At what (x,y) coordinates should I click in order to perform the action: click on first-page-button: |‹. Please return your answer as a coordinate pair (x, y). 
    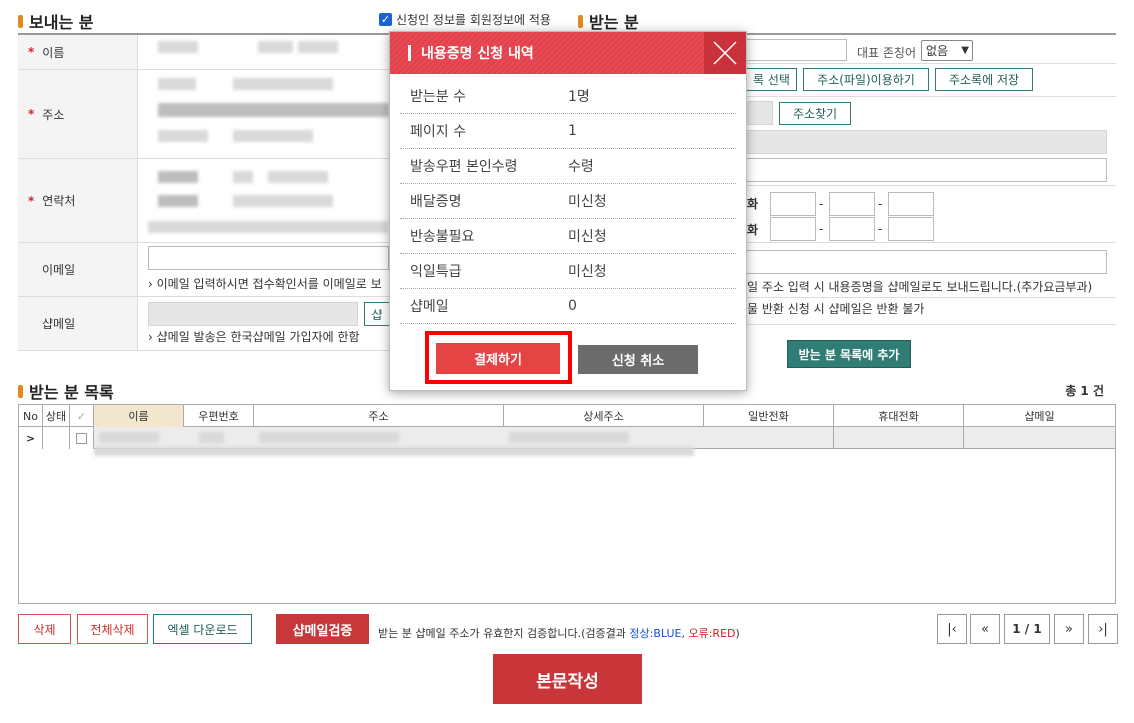
    Looking at the image, I should click on (952, 629).